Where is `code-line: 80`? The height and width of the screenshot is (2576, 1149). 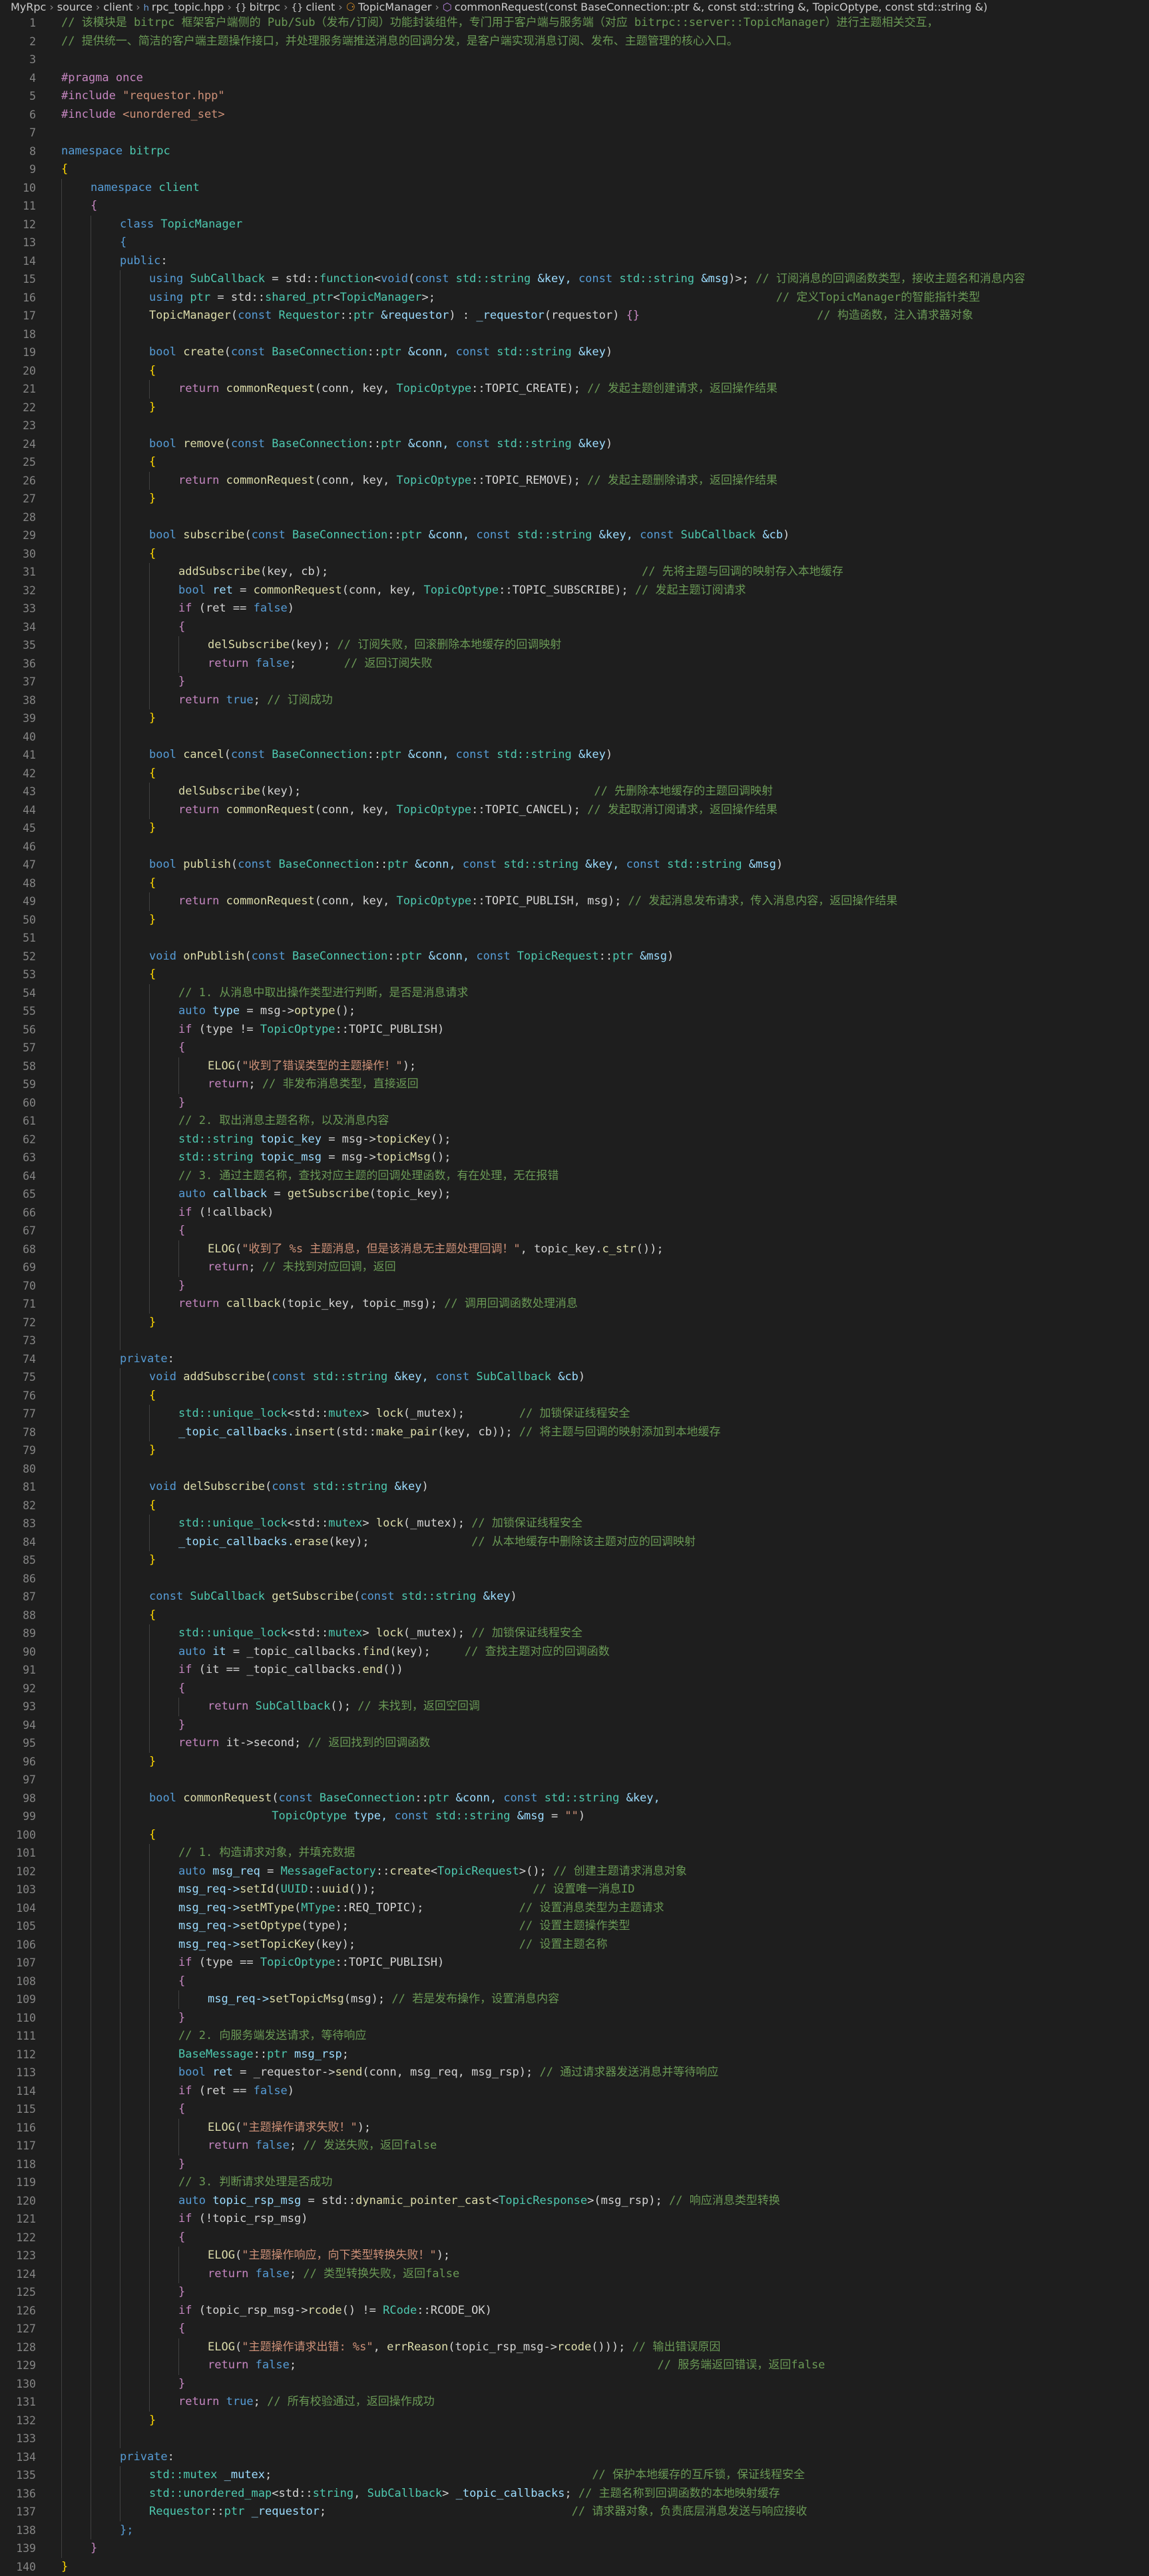 code-line: 80 is located at coordinates (574, 1469).